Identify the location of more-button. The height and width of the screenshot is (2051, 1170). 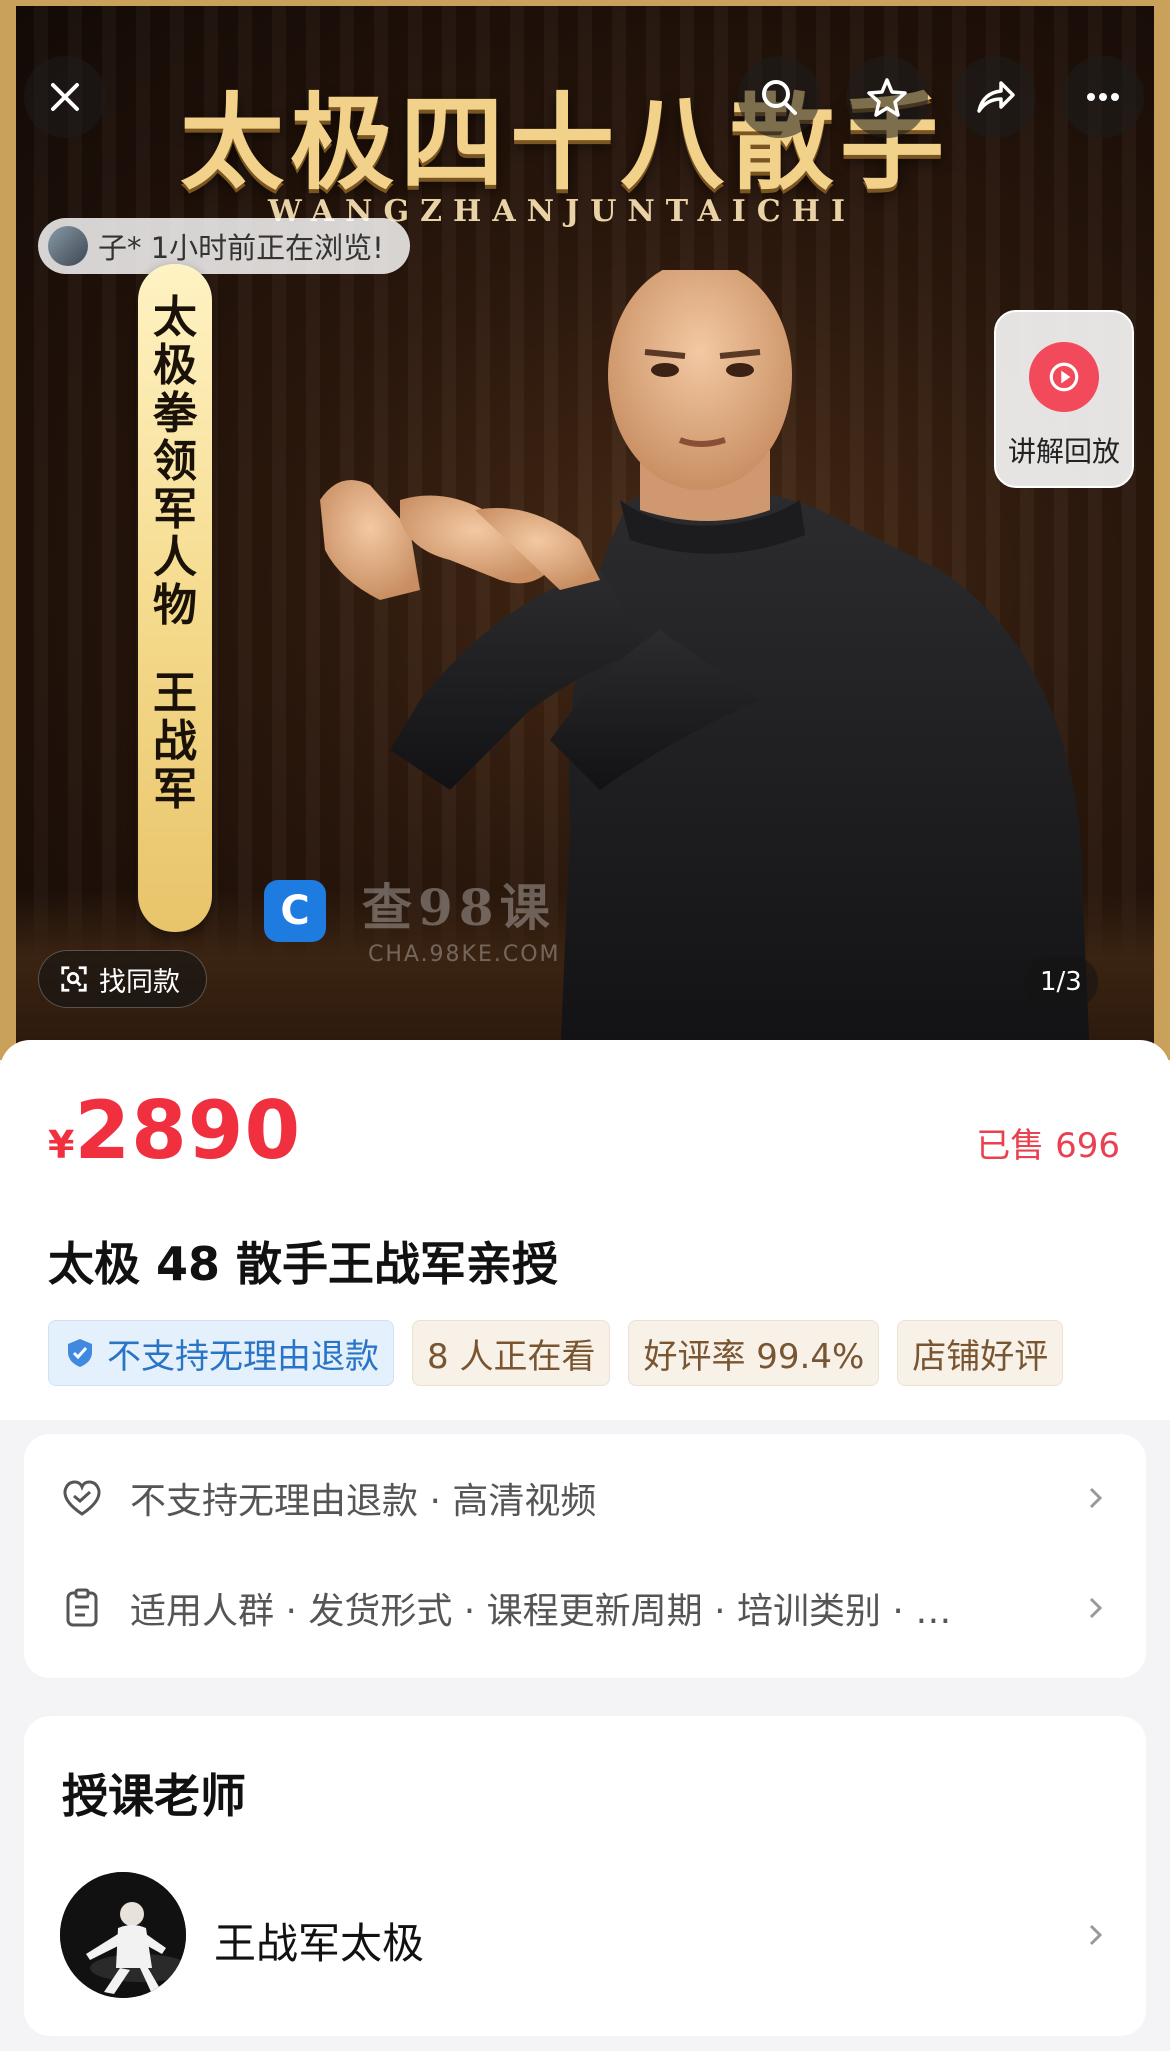
(1103, 97).